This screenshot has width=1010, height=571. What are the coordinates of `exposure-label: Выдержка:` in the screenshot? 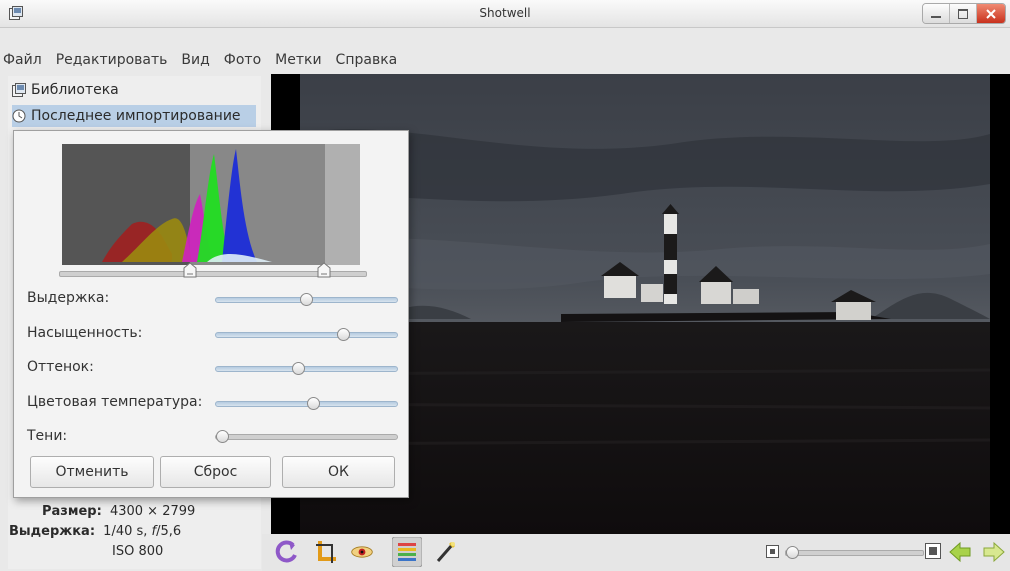 It's located at (68, 298).